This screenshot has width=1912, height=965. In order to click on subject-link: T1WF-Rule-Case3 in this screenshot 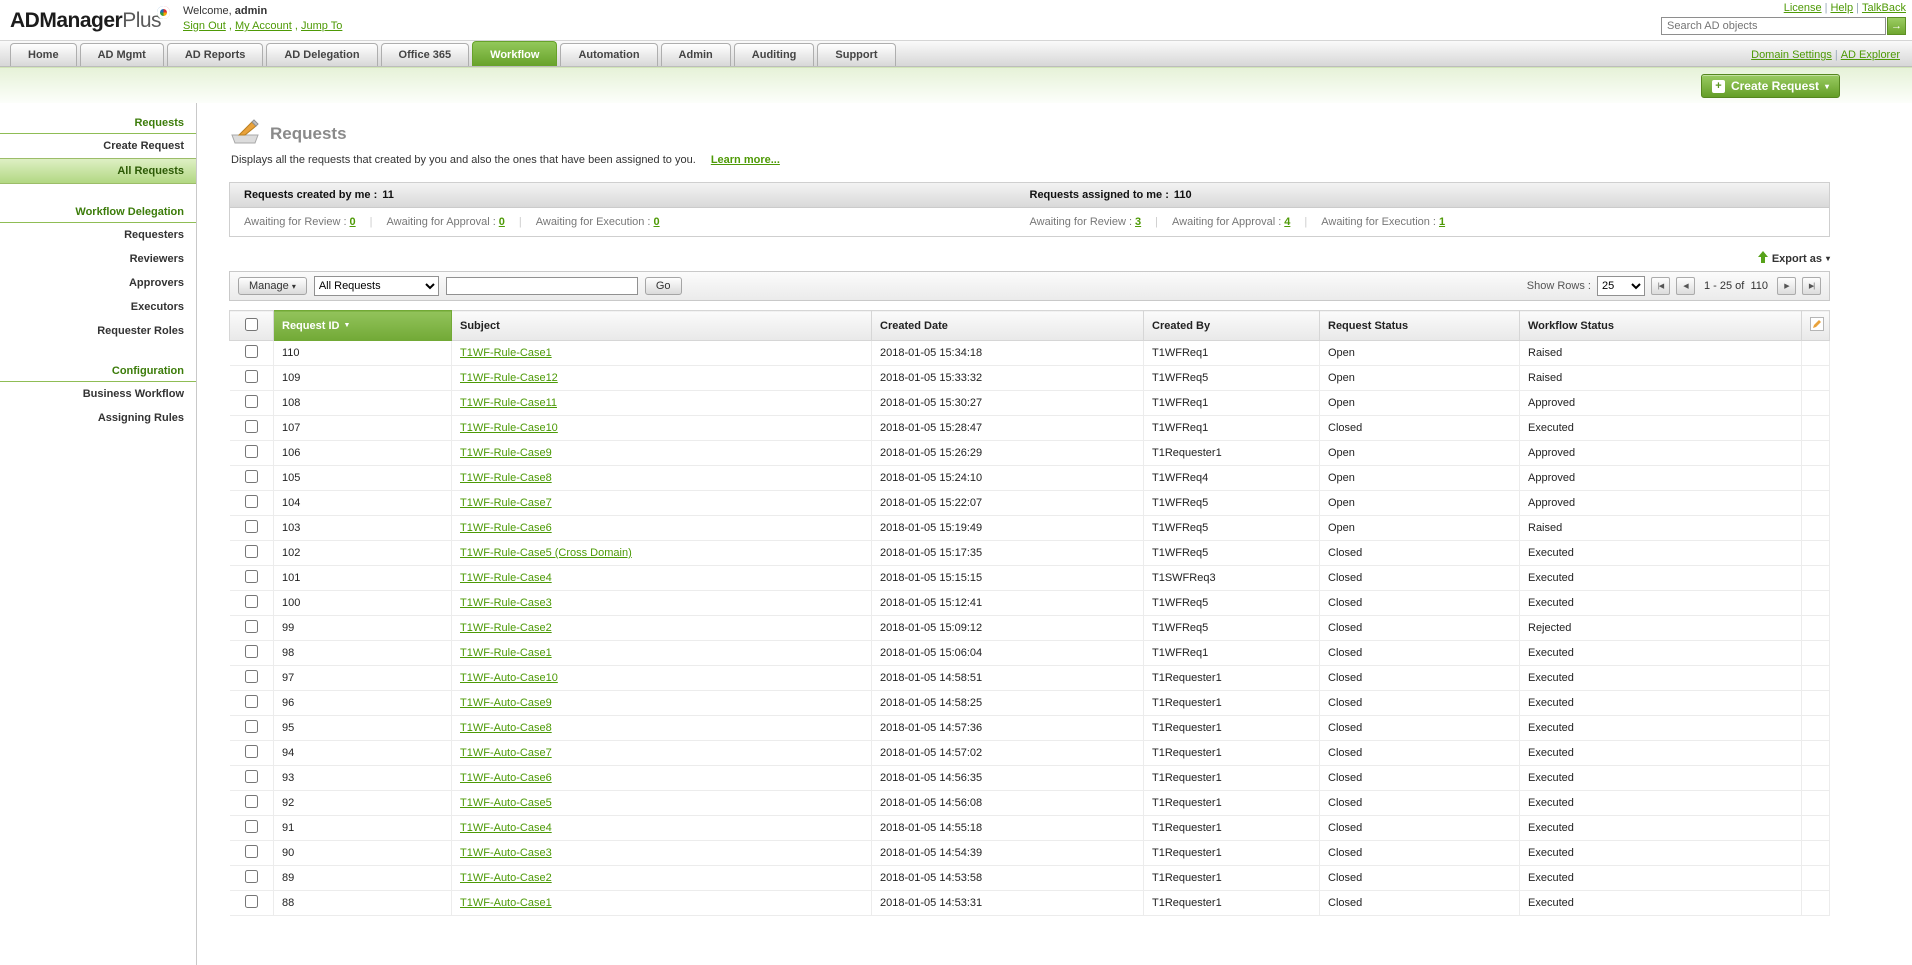, I will do `click(506, 603)`.